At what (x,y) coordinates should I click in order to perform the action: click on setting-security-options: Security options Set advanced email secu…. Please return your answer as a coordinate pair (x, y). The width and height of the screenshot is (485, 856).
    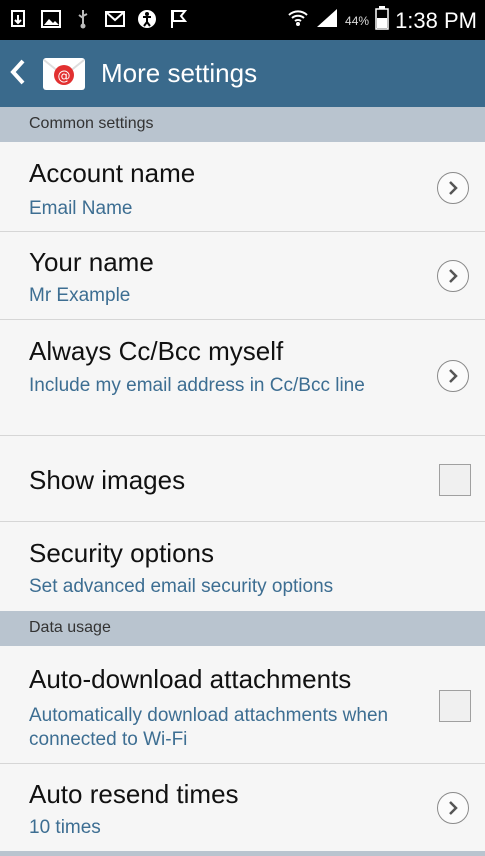
    Looking at the image, I should click on (242, 566).